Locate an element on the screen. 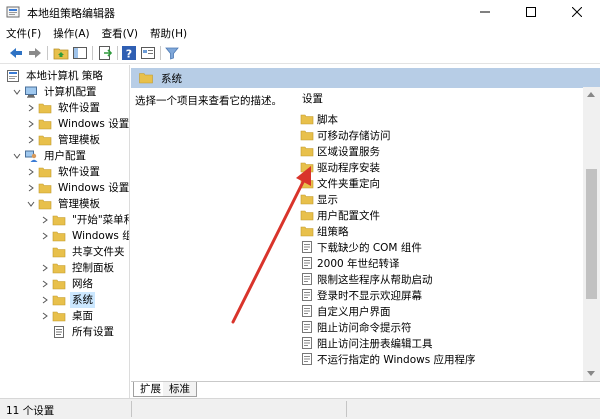  tree-item-admin-templates: 管理模板 is located at coordinates (64, 140).